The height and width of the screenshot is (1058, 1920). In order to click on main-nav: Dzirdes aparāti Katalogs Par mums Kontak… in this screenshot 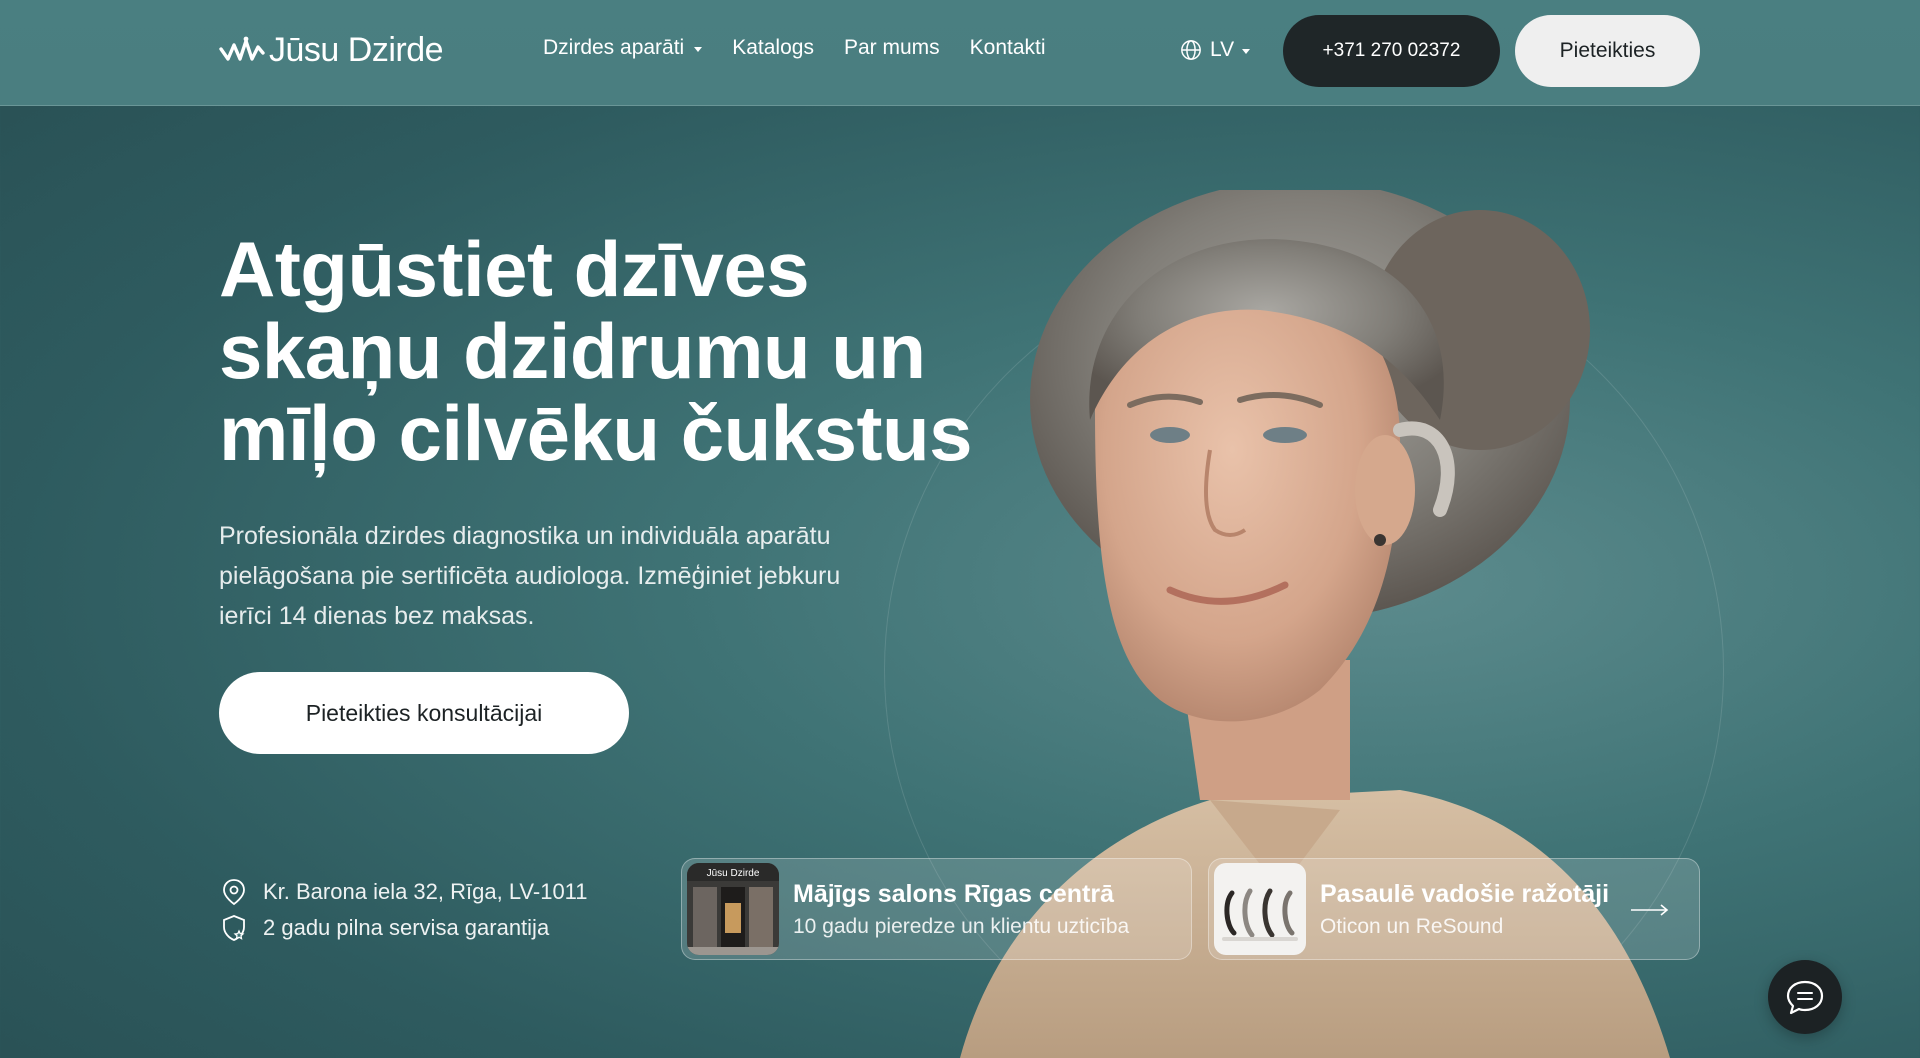, I will do `click(794, 48)`.